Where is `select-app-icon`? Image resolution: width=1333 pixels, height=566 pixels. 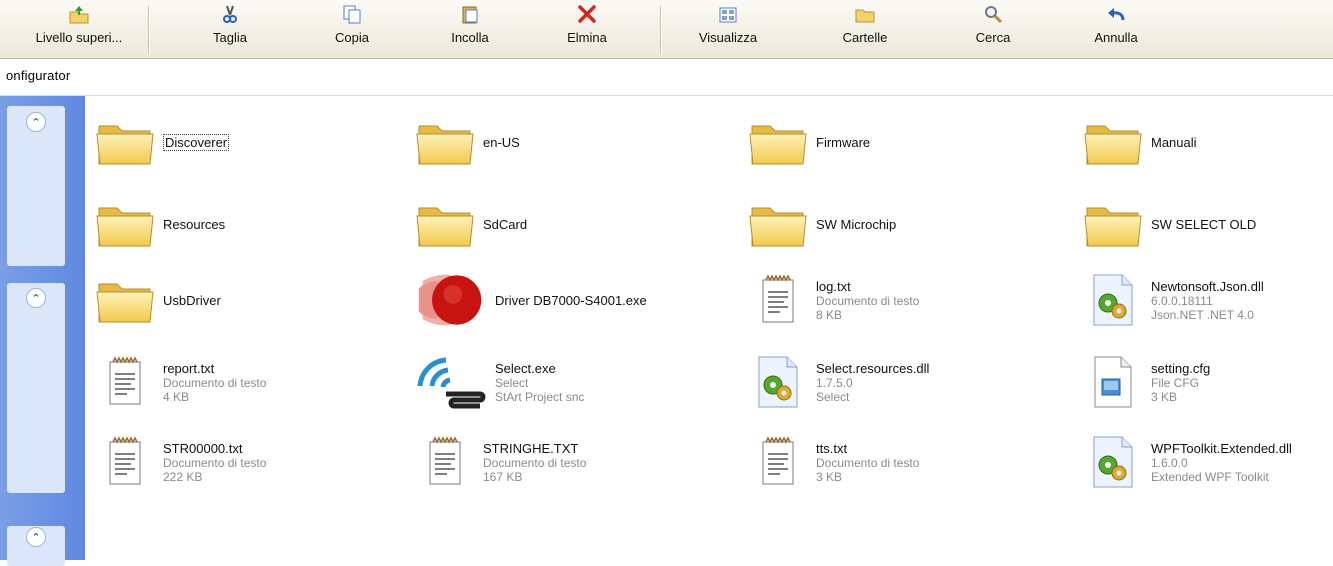
select-app-icon is located at coordinates (451, 382).